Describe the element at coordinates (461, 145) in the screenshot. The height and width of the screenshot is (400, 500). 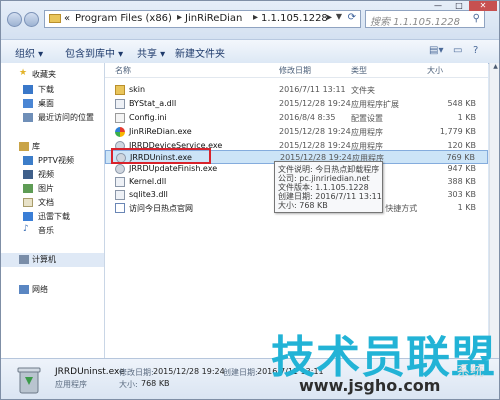
I see `file-size: 120 KB` at that location.